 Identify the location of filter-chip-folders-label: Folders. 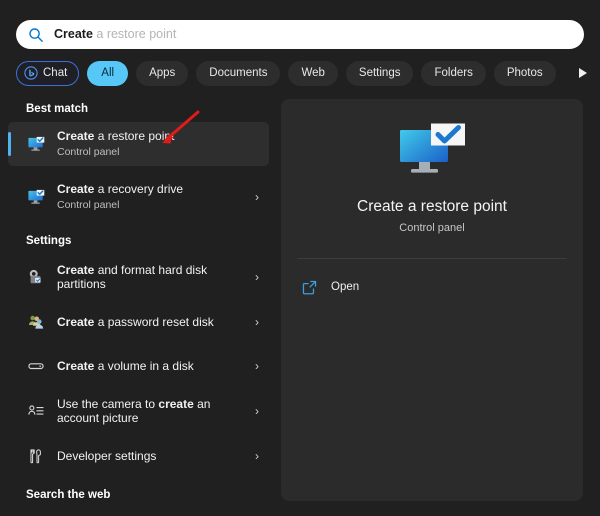
(453, 73).